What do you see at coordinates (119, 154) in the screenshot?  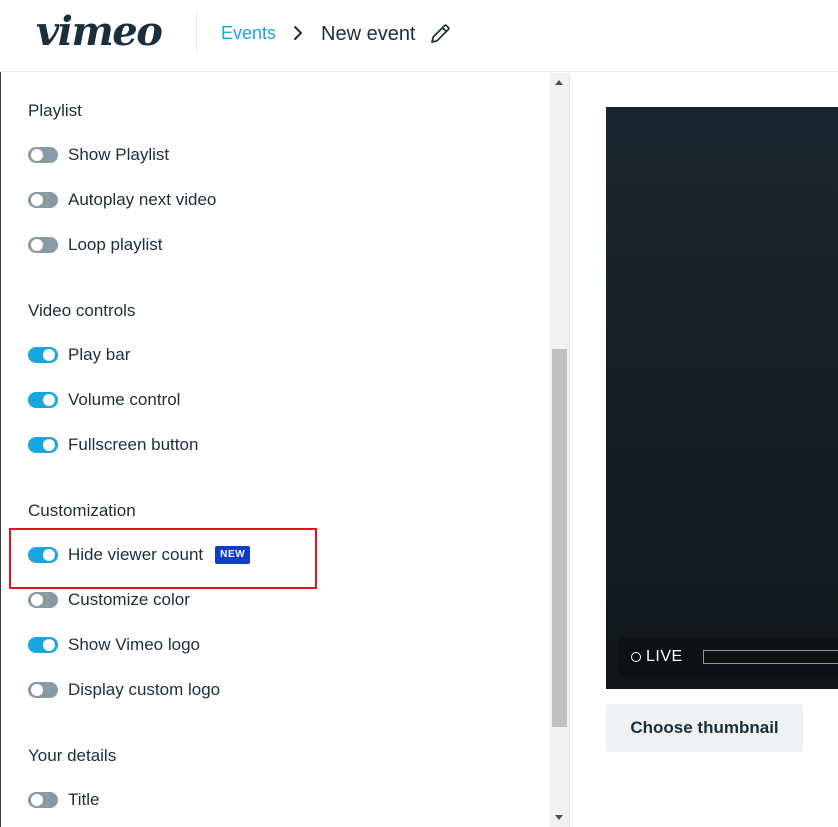 I see `toggle-label: Show Playlist` at bounding box center [119, 154].